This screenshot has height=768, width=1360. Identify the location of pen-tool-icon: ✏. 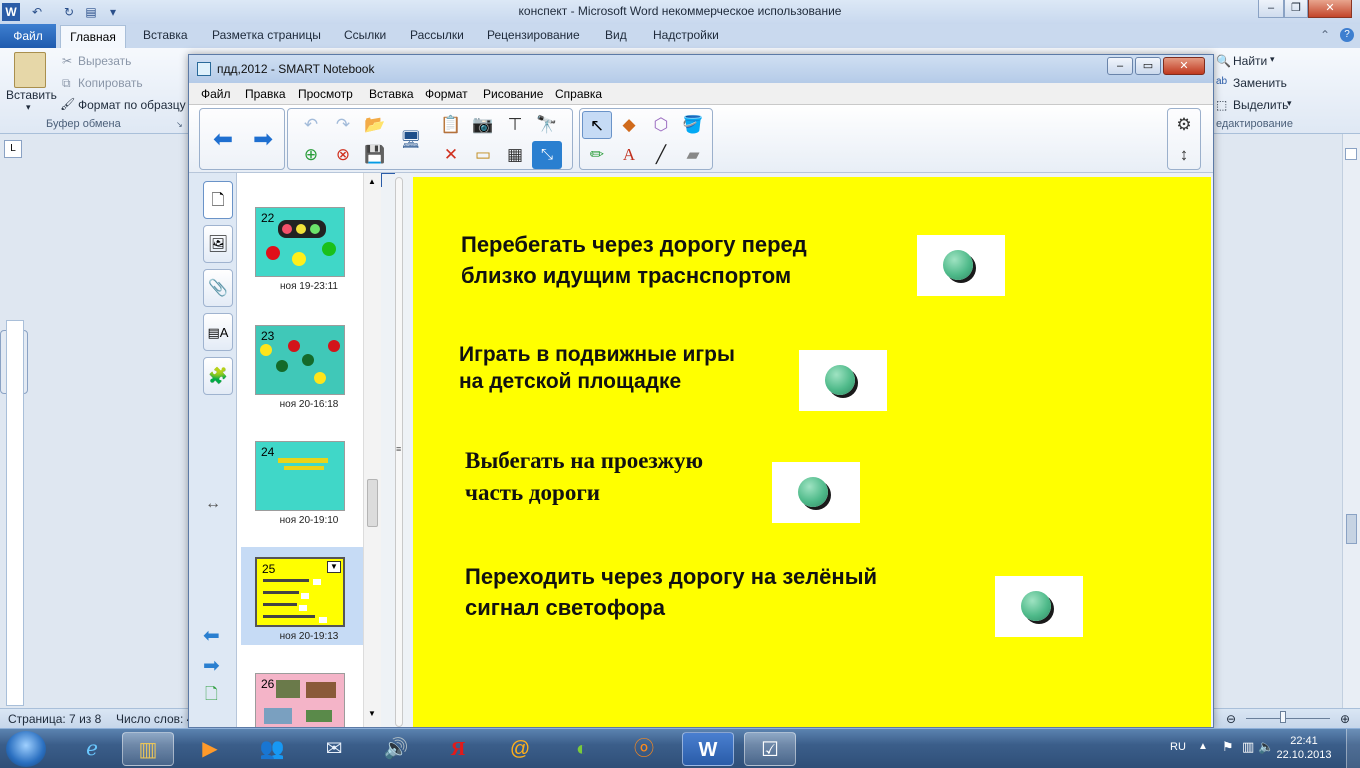
(597, 155).